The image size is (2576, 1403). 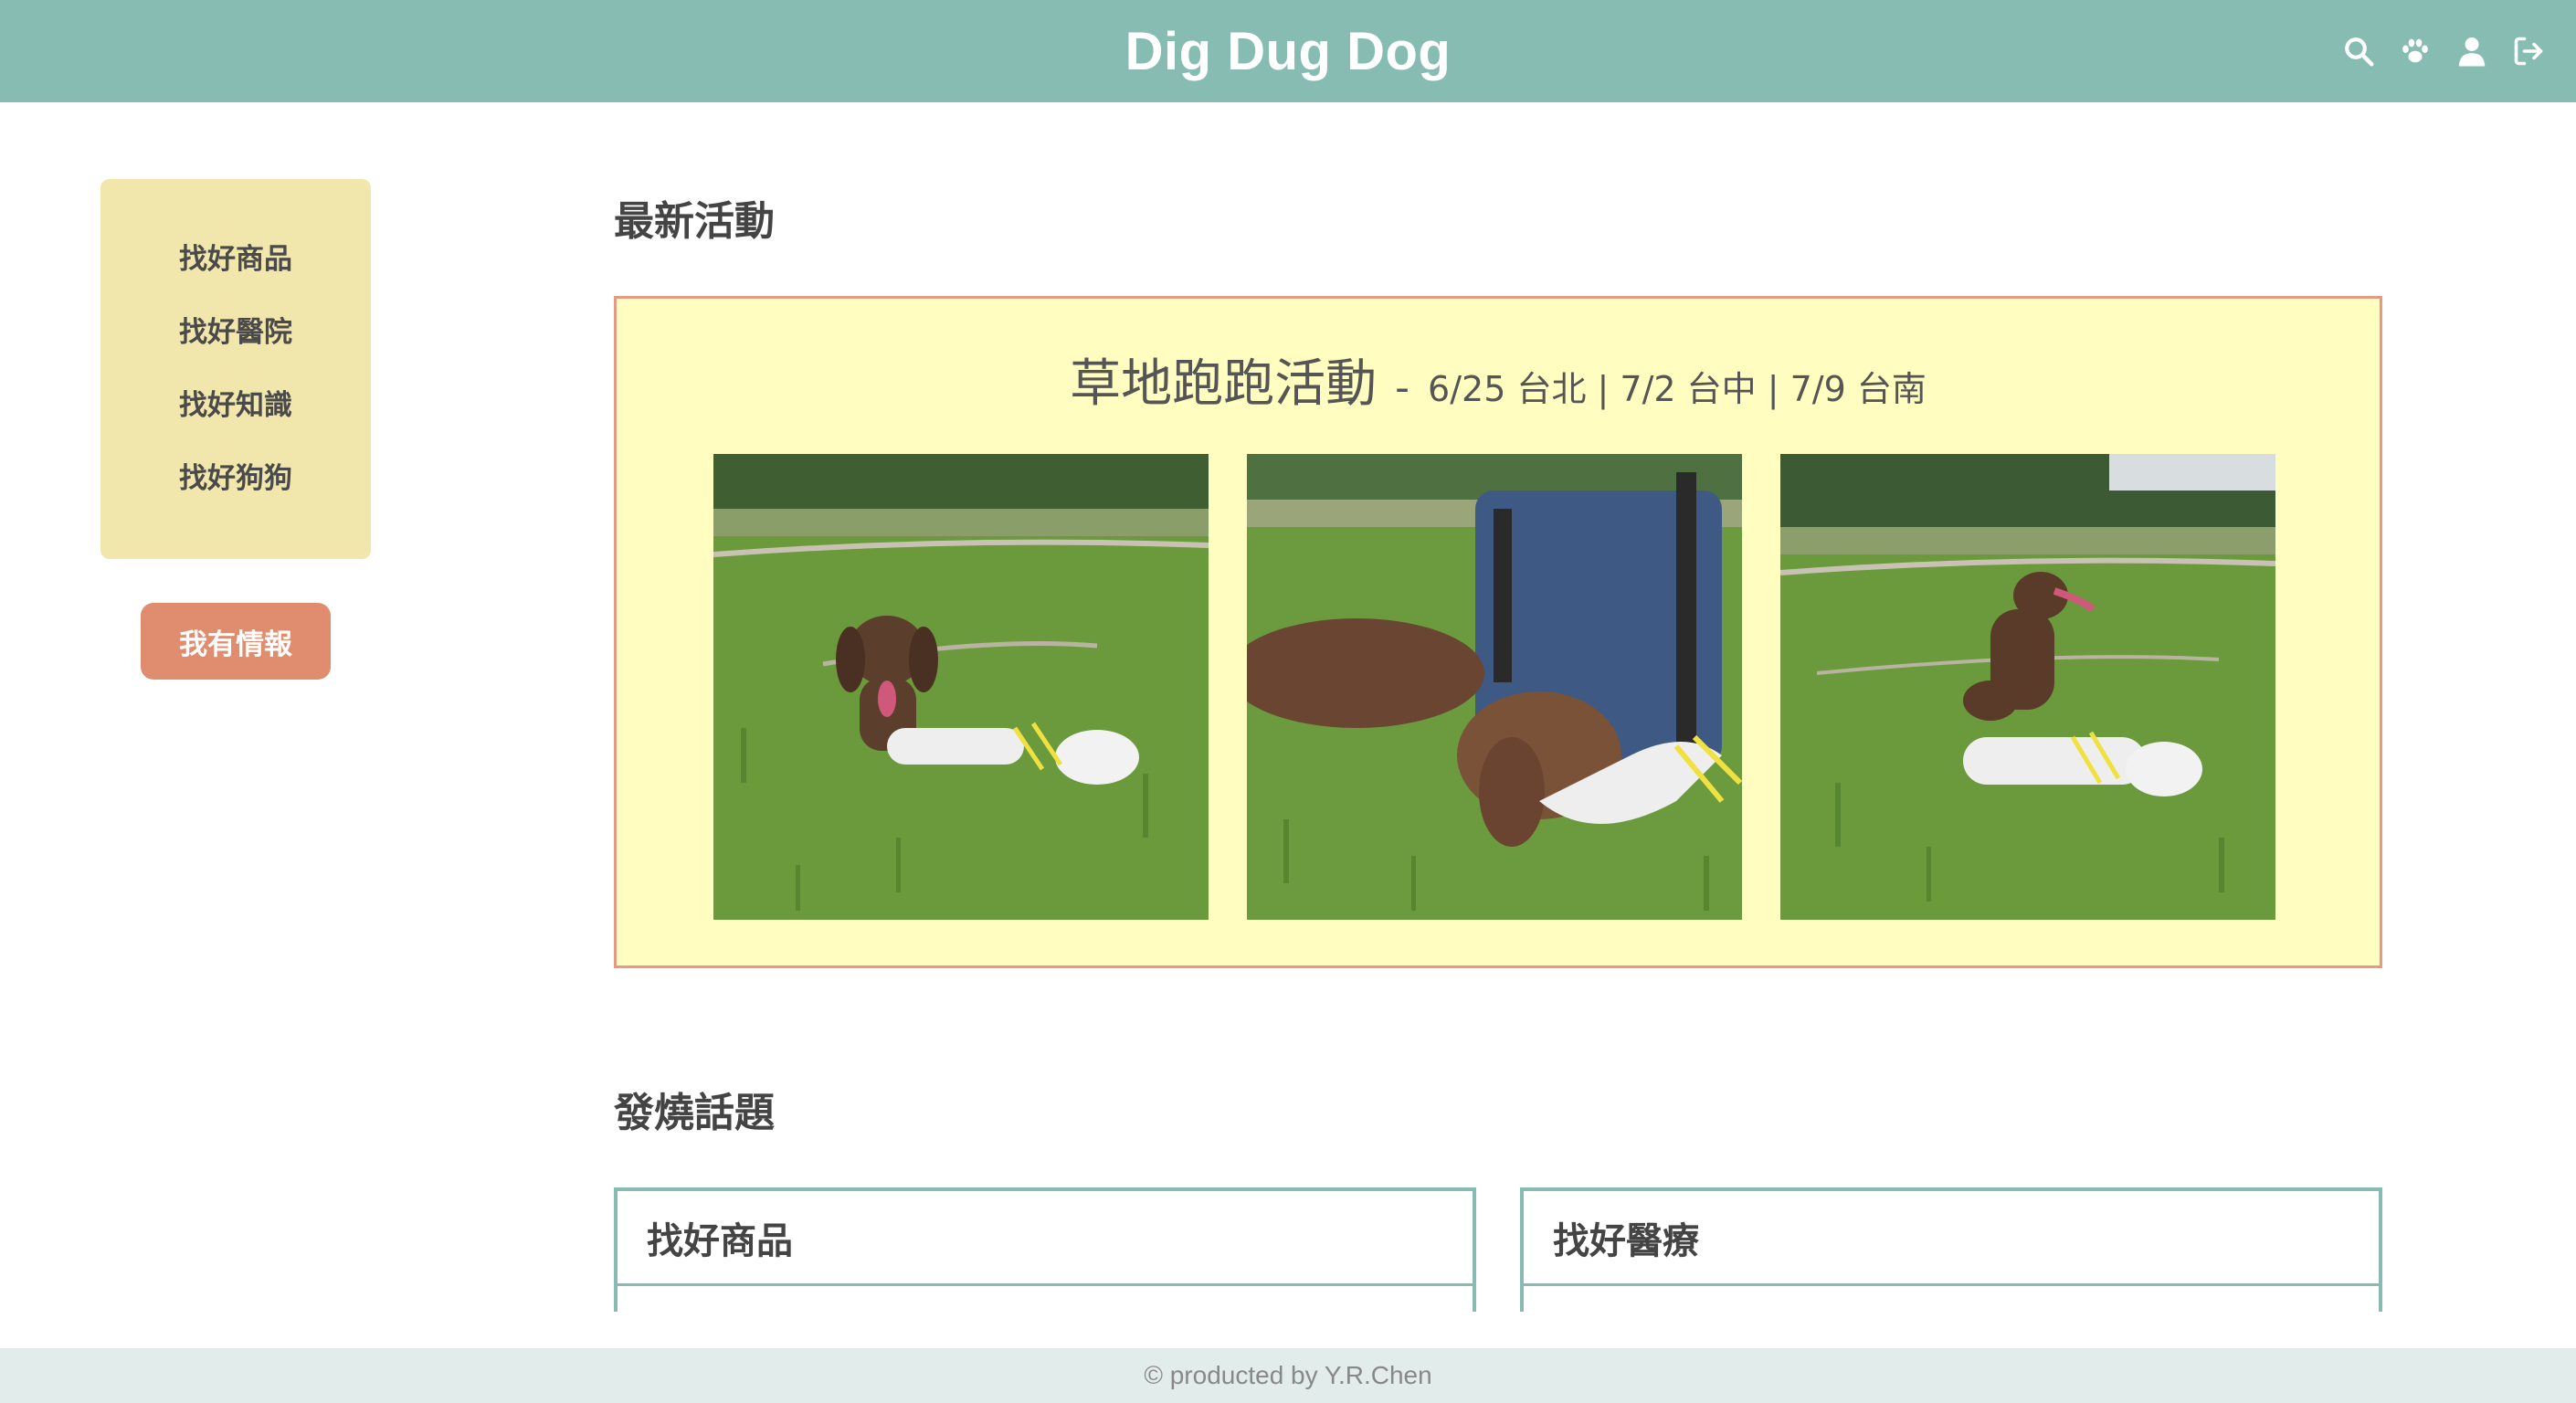 I want to click on hot-topics-heading: 發燒話題, so click(x=694, y=1113).